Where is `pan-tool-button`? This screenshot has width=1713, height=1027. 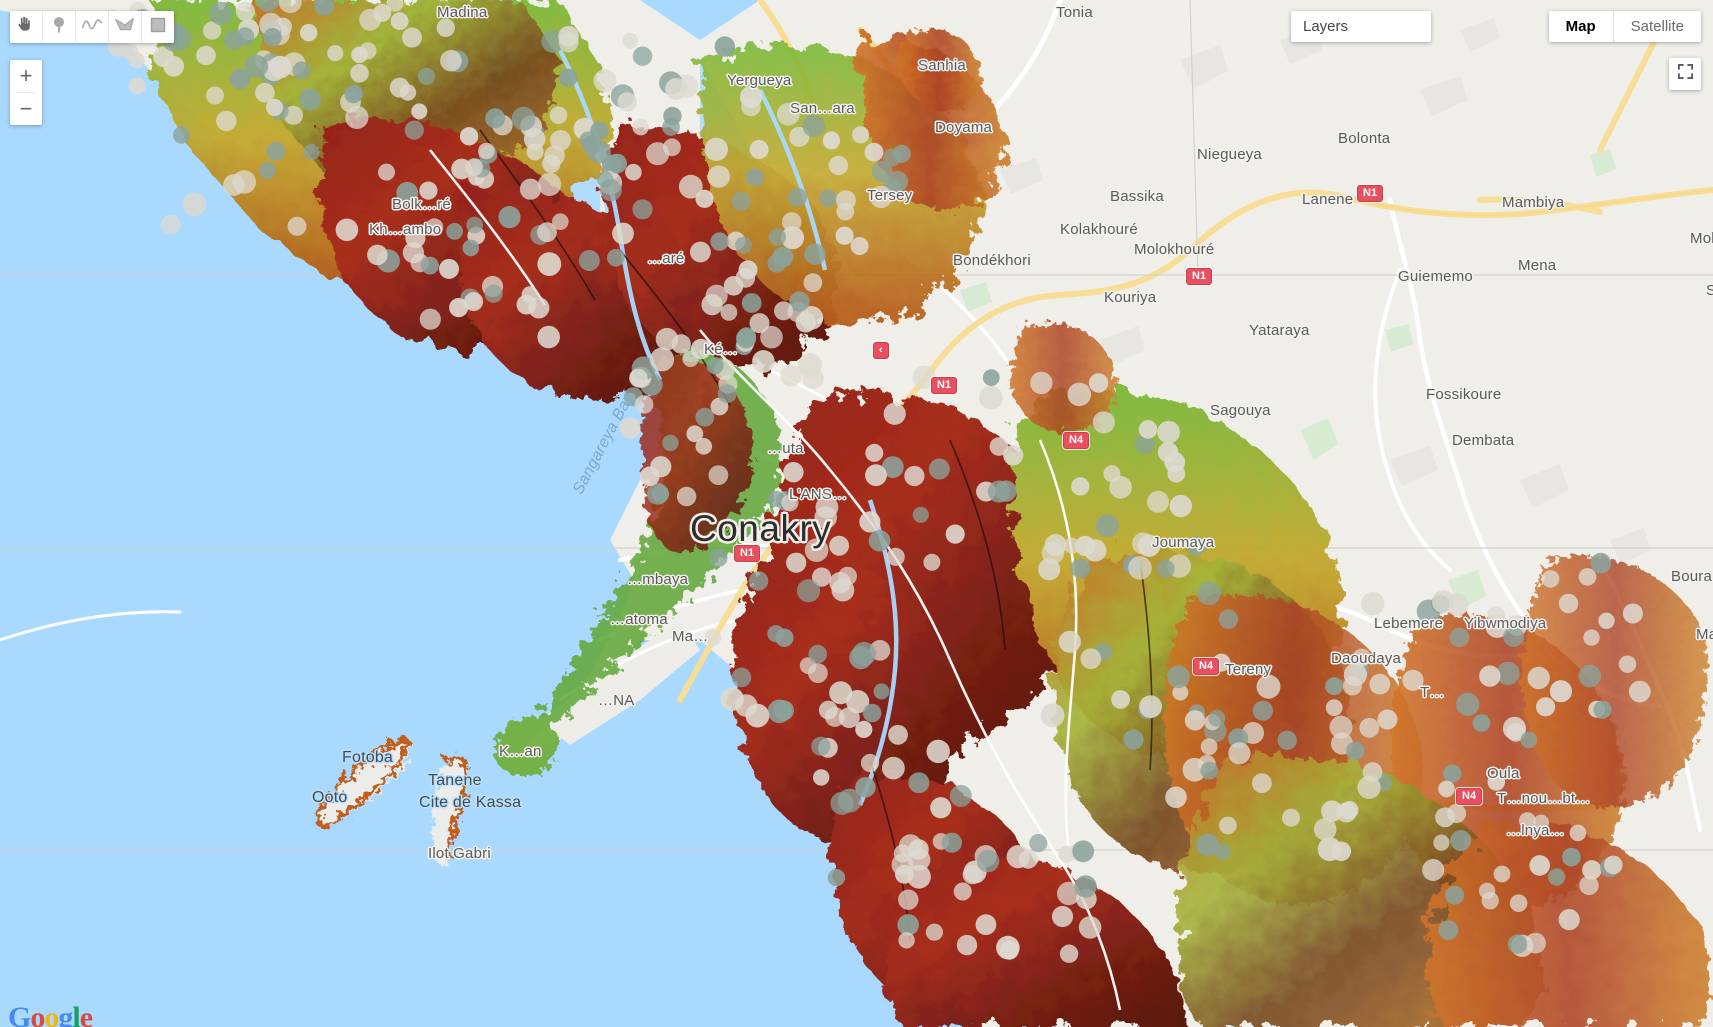 pan-tool-button is located at coordinates (26, 27).